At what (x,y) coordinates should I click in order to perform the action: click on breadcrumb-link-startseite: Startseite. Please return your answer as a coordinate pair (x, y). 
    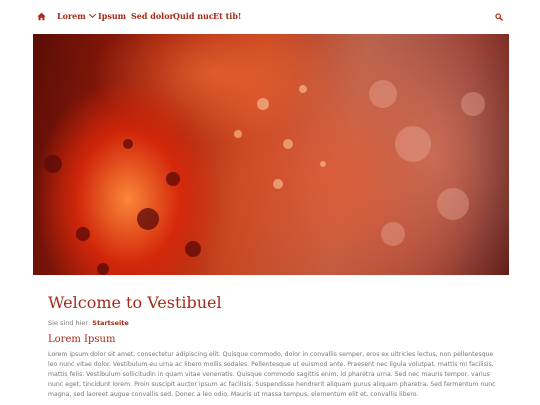
    Looking at the image, I should click on (110, 323).